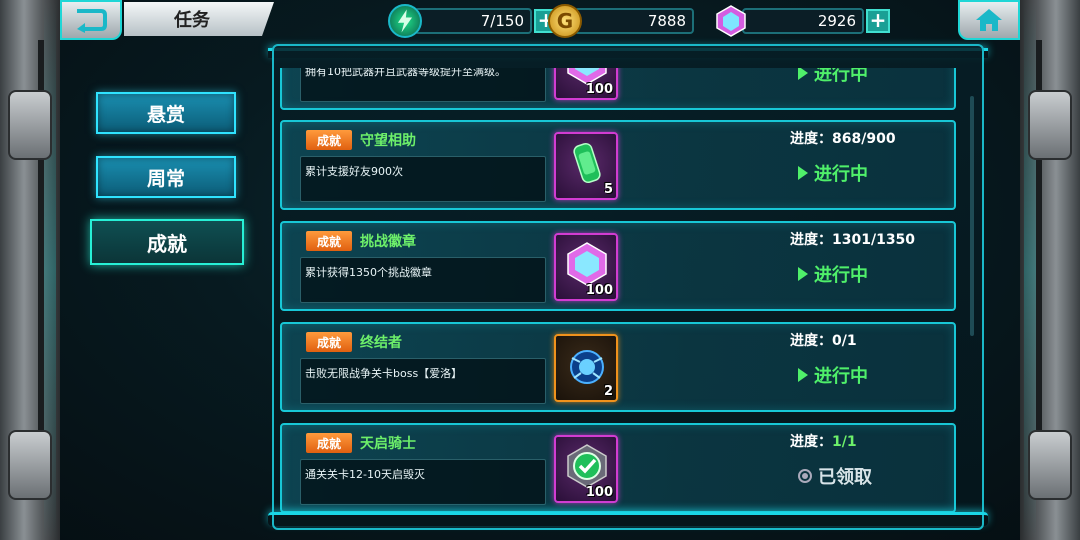 This screenshot has width=1080, height=540. Describe the element at coordinates (167, 242) in the screenshot. I see `tab-achievement: 成就` at that location.